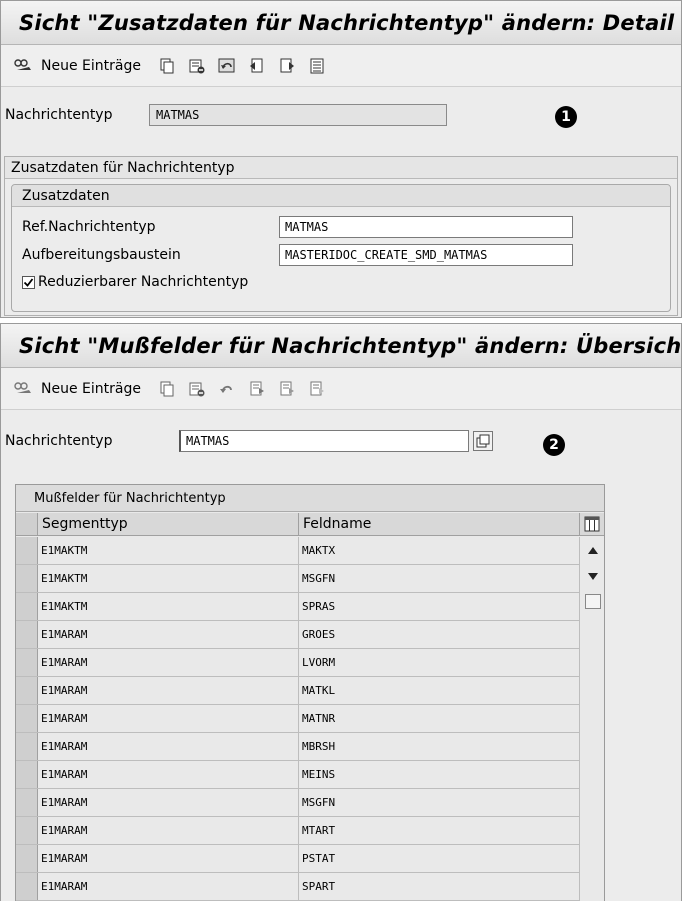 This screenshot has width=682, height=901. I want to click on ref-message-type-input: MATMAS, so click(426, 227).